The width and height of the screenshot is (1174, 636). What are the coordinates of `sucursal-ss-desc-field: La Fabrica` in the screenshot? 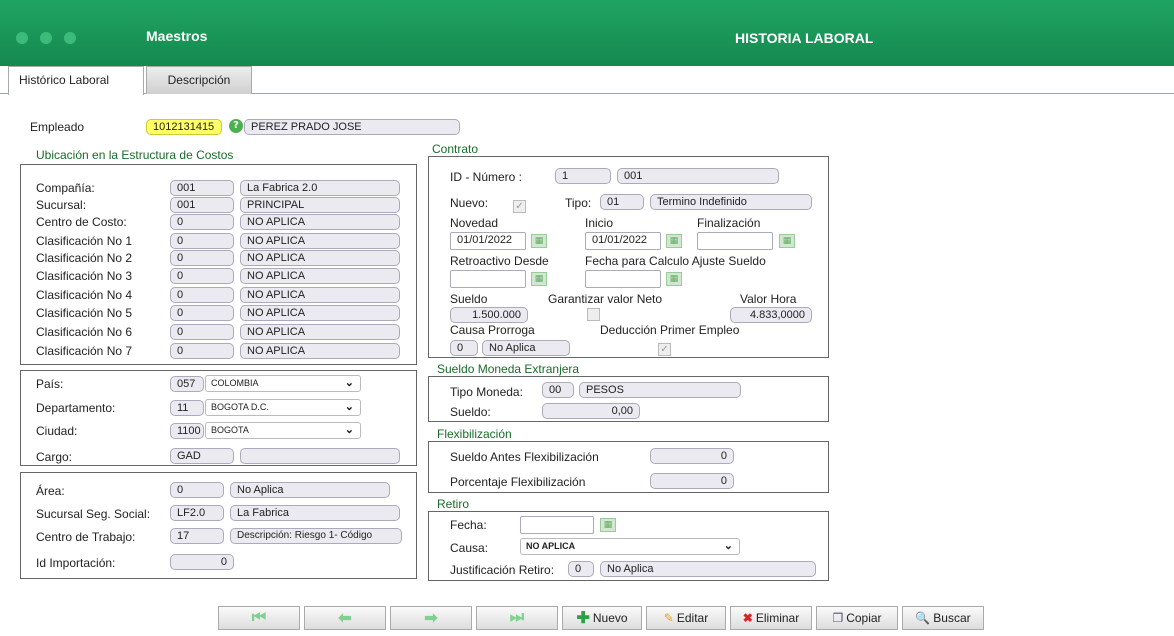 It's located at (315, 513).